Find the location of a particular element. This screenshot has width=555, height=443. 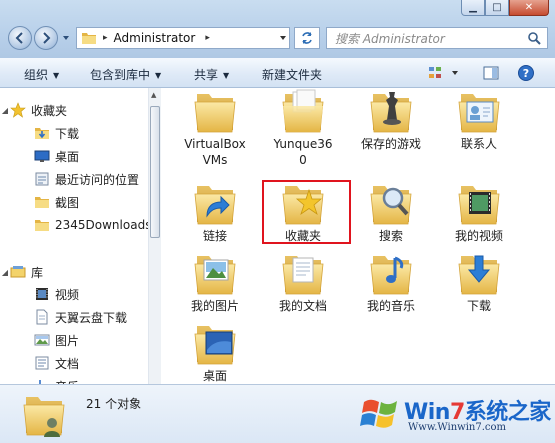

search-field: 搜索 Administrator is located at coordinates (437, 38).